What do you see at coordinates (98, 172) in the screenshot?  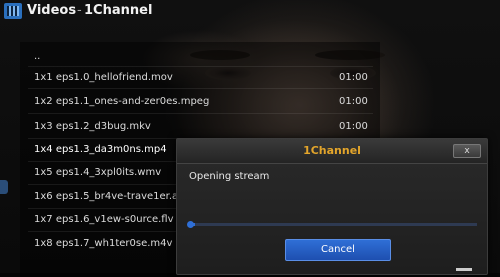 I see `list-item-label: 1x5 eps1.4_3xpl0its.wmv` at bounding box center [98, 172].